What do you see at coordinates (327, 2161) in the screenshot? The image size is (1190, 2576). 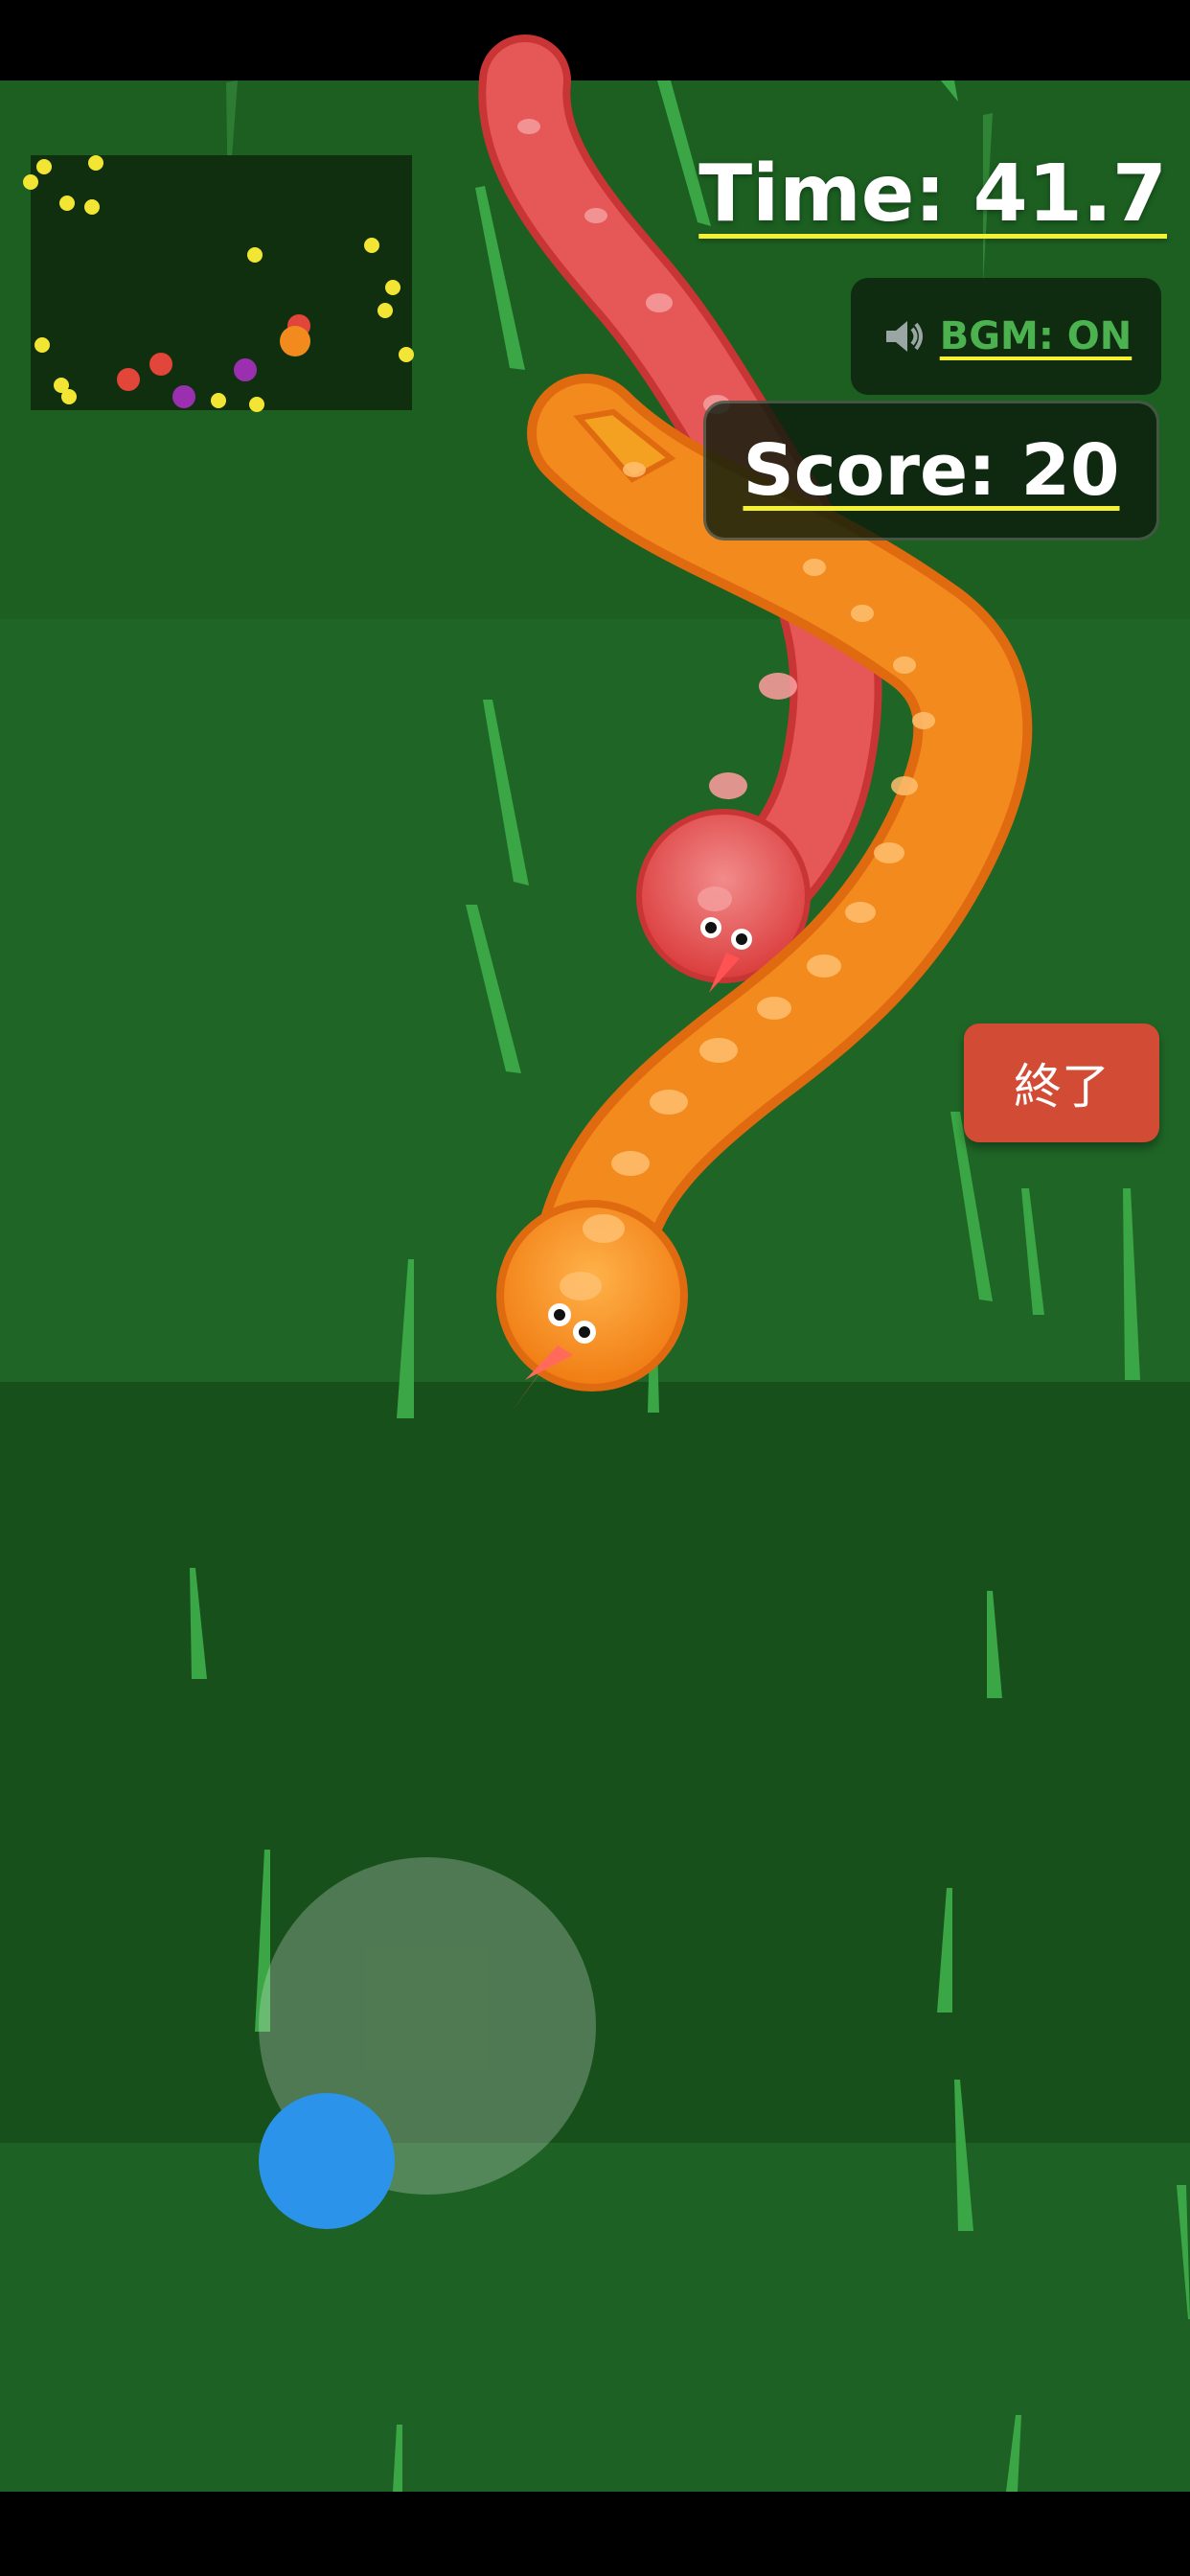 I see `joystick-knob` at bounding box center [327, 2161].